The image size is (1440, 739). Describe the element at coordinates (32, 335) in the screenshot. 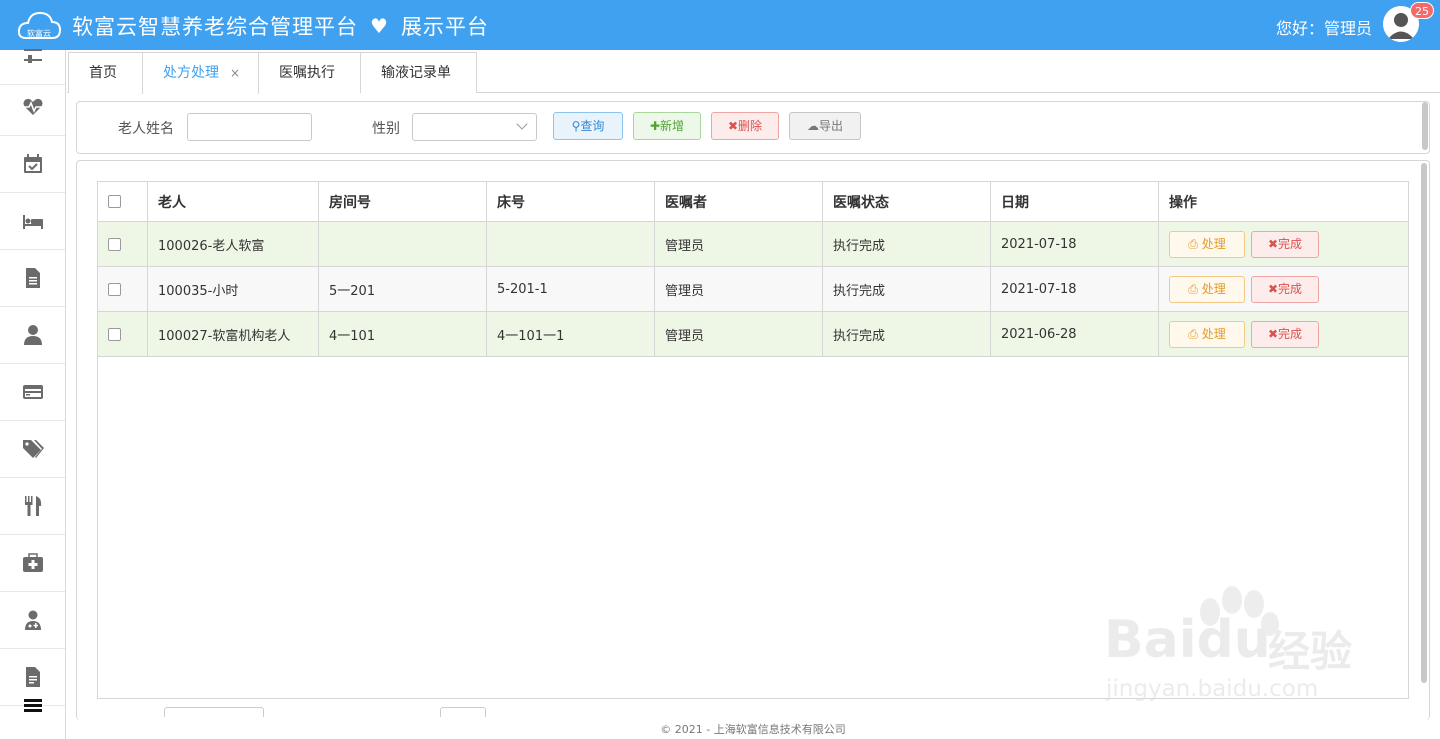

I see `user-icon` at that location.